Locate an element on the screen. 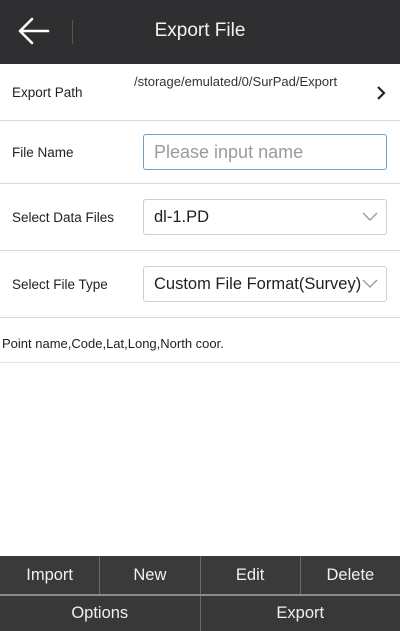 The width and height of the screenshot is (400, 631). action-toolbar: Import New Edit Delete is located at coordinates (200, 575).